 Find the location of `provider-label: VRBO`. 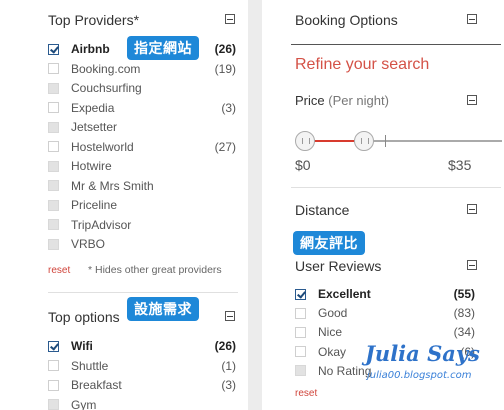

provider-label: VRBO is located at coordinates (88, 244).